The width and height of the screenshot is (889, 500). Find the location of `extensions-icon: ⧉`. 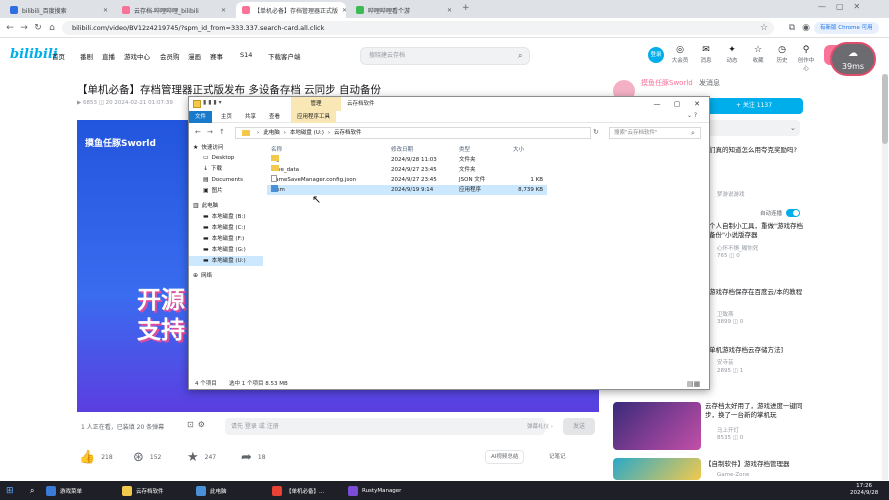

extensions-icon: ⧉ is located at coordinates (792, 28).